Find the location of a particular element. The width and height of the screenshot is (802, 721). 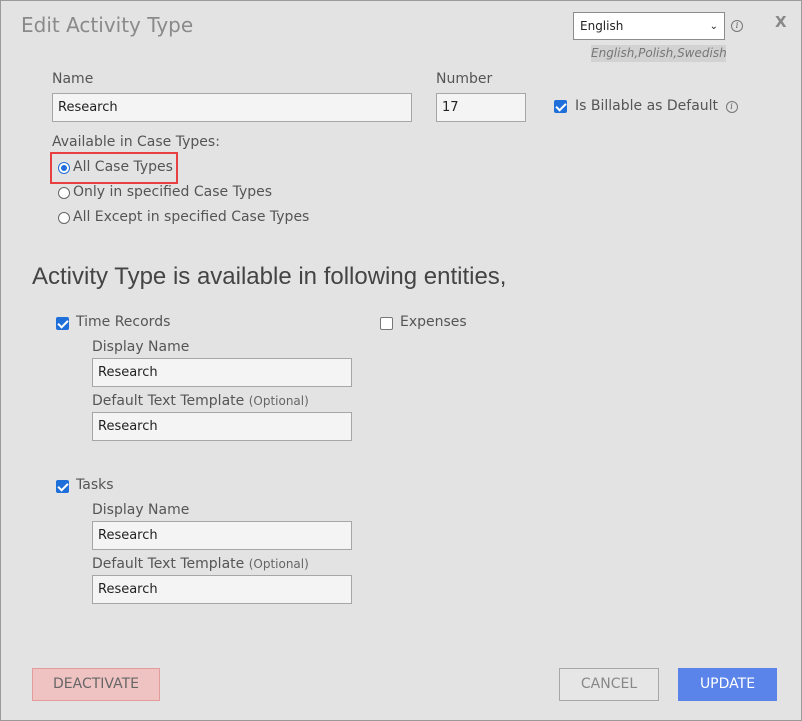

time-records-template-input is located at coordinates (222, 426).